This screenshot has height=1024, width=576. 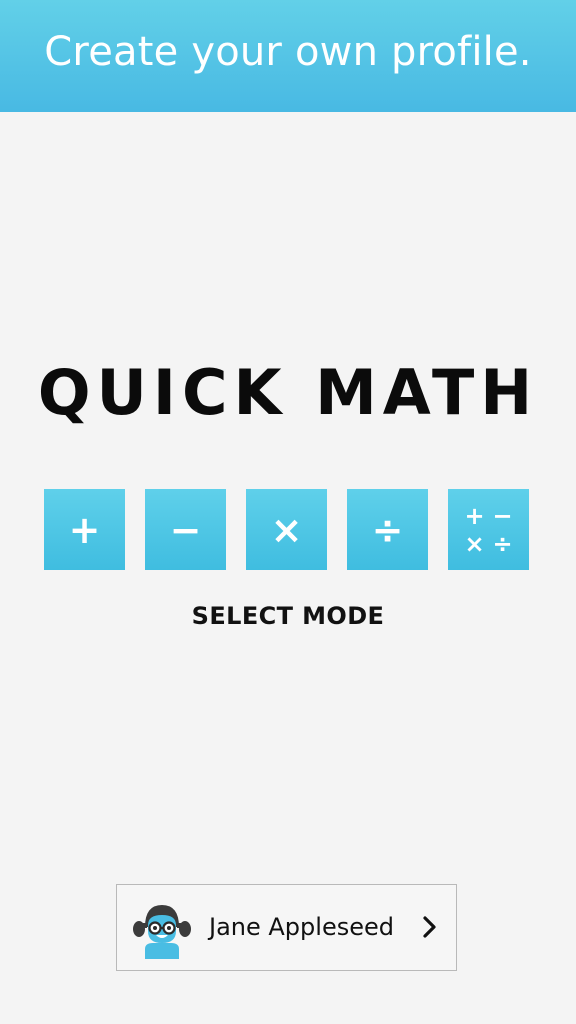 What do you see at coordinates (429, 927) in the screenshot?
I see `chevron-right-icon` at bounding box center [429, 927].